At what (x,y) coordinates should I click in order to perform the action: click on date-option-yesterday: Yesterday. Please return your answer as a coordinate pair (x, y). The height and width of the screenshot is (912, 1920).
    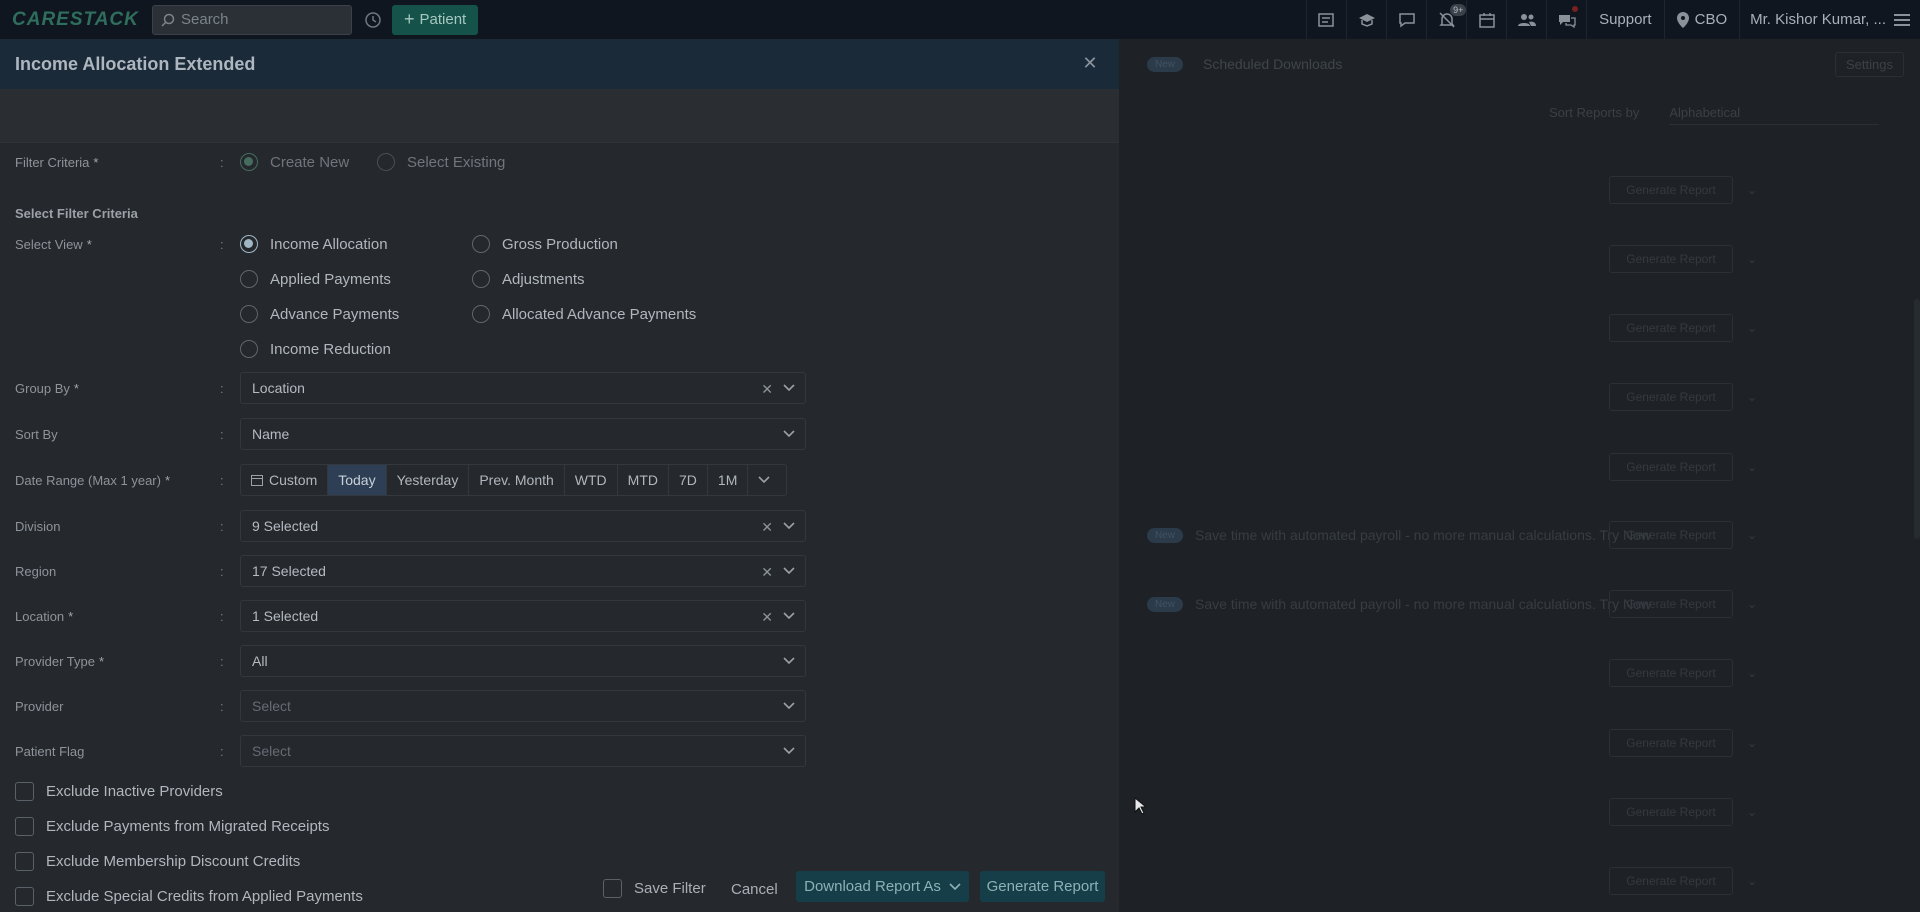
    Looking at the image, I should click on (428, 480).